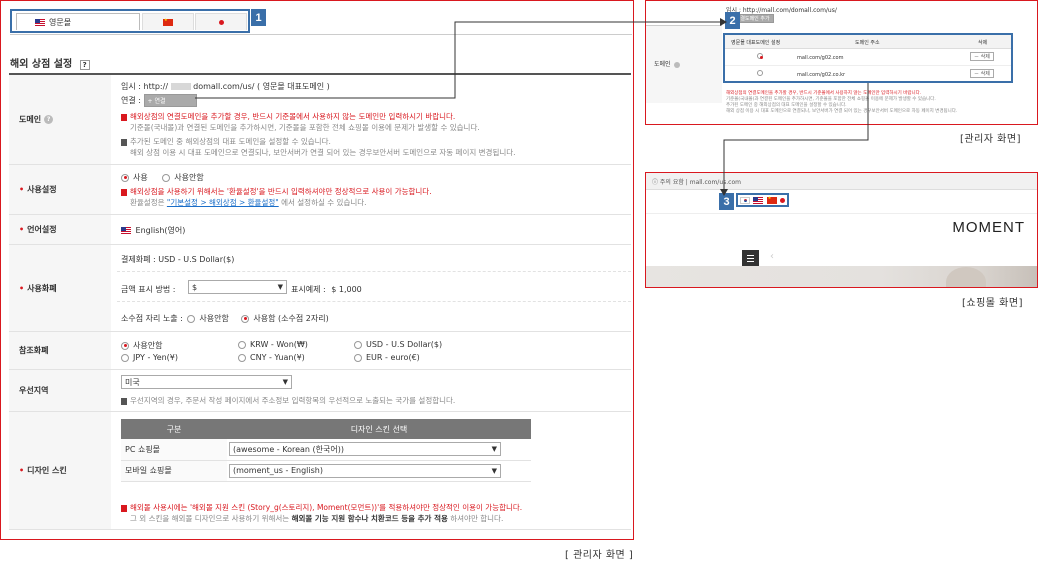  Describe the element at coordinates (841, 181) in the screenshot. I see `browser-address-bar: ⓘ 주의 요함 | mall.com/us.com` at that location.